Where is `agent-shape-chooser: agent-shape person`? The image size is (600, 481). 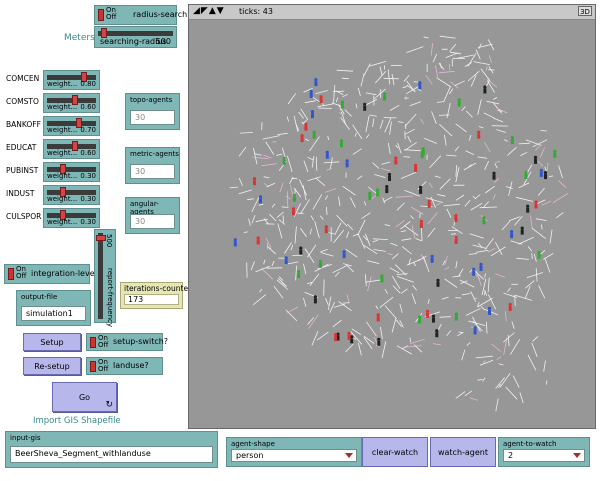 agent-shape-chooser: agent-shape person is located at coordinates (294, 452).